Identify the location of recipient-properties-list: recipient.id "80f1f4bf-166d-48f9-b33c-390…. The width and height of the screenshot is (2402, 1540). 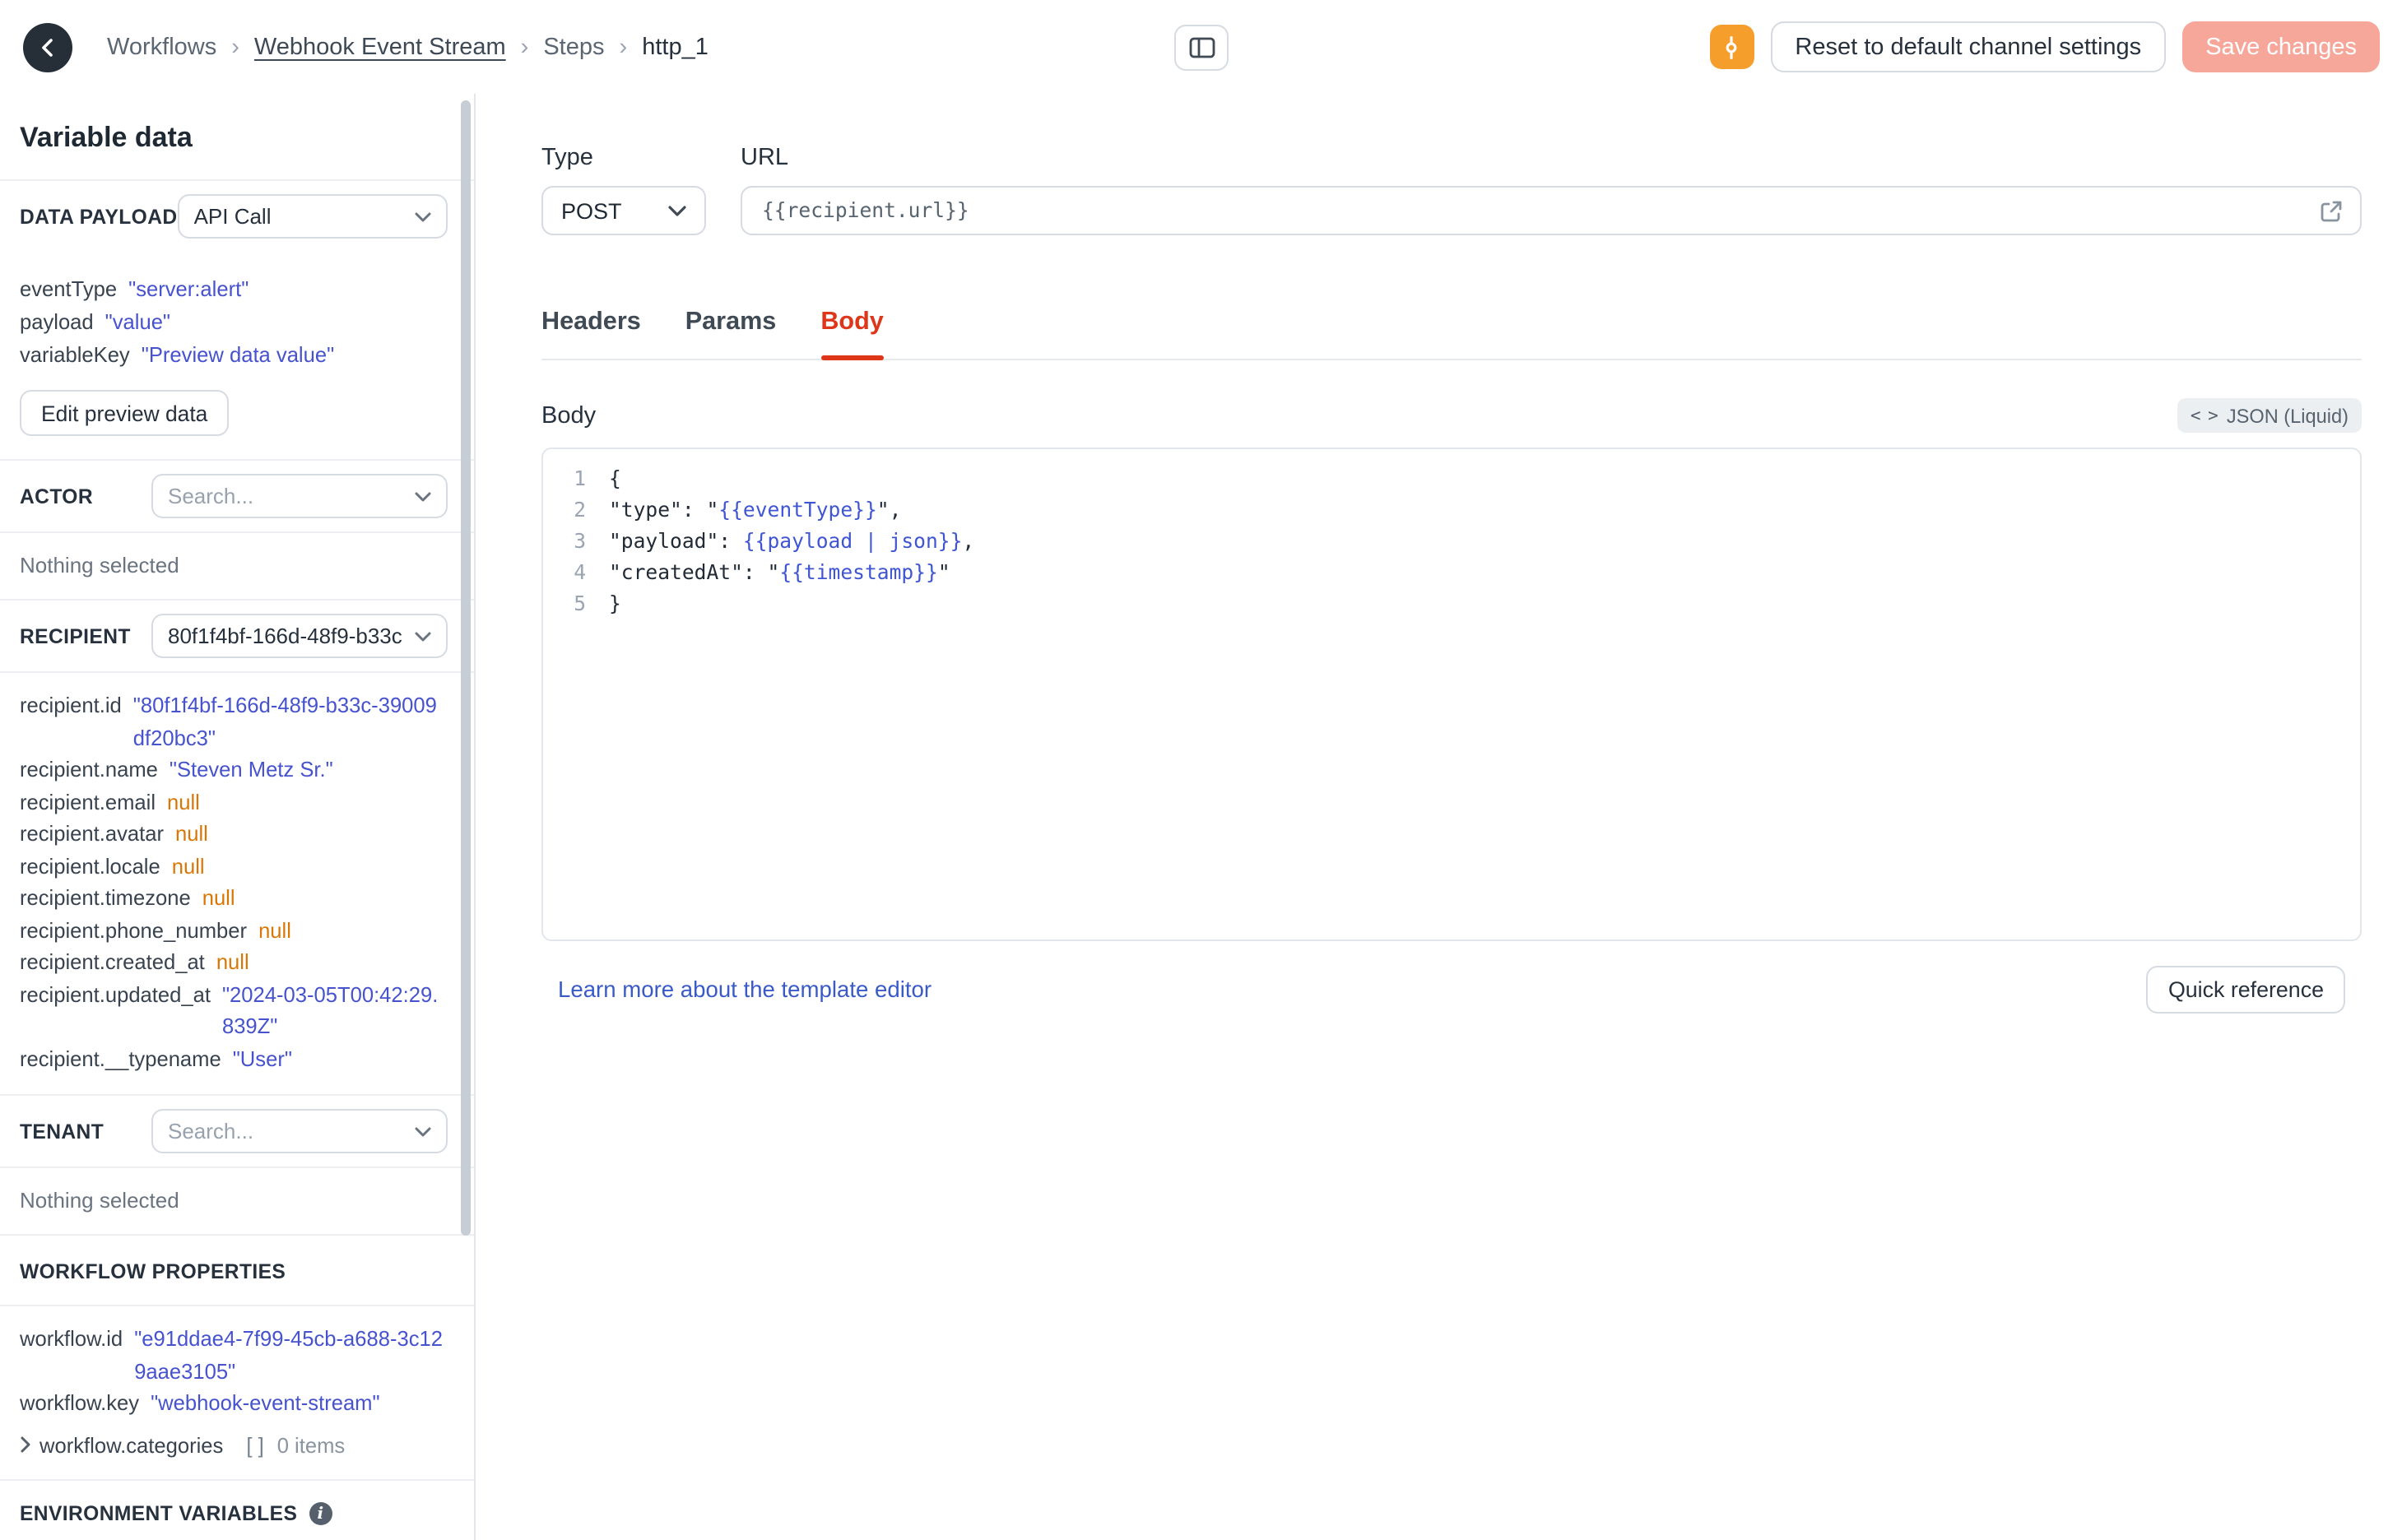
(234, 883).